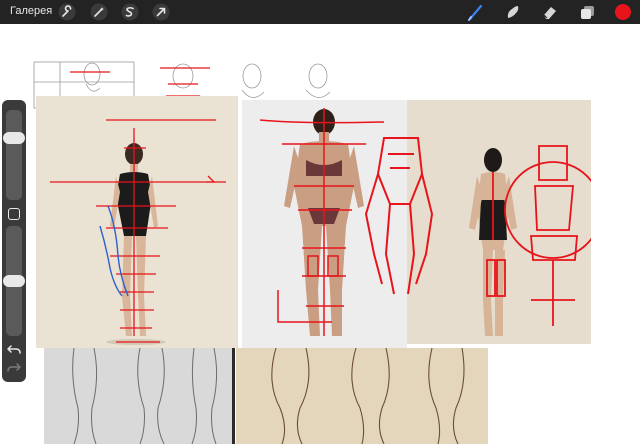 This screenshot has width=640, height=444. I want to click on opacity-slider-handle, so click(14, 281).